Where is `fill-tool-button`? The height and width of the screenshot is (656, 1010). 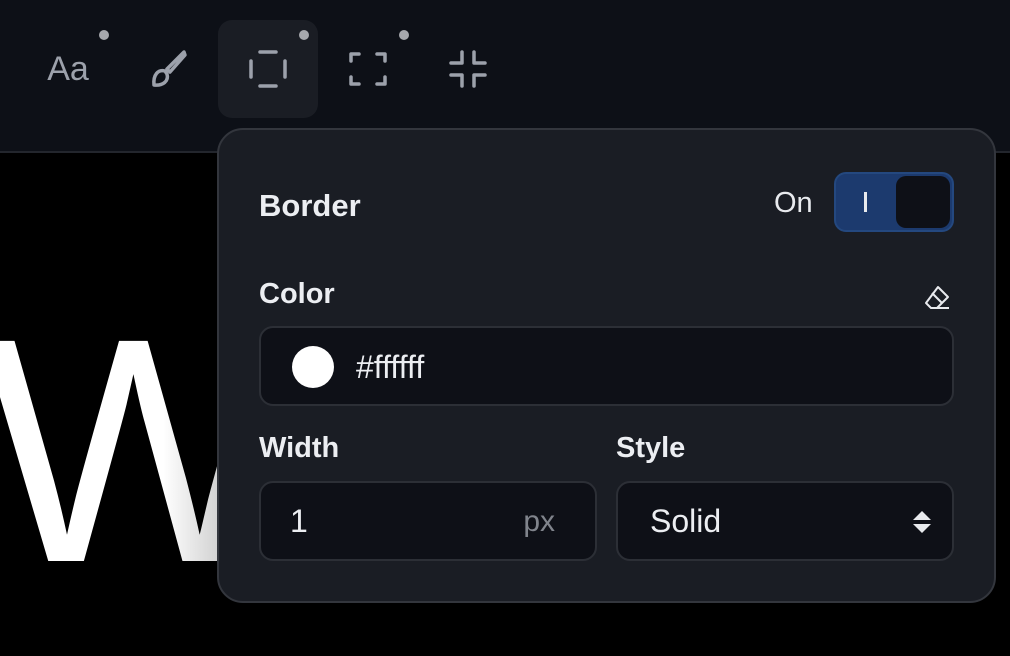 fill-tool-button is located at coordinates (168, 69).